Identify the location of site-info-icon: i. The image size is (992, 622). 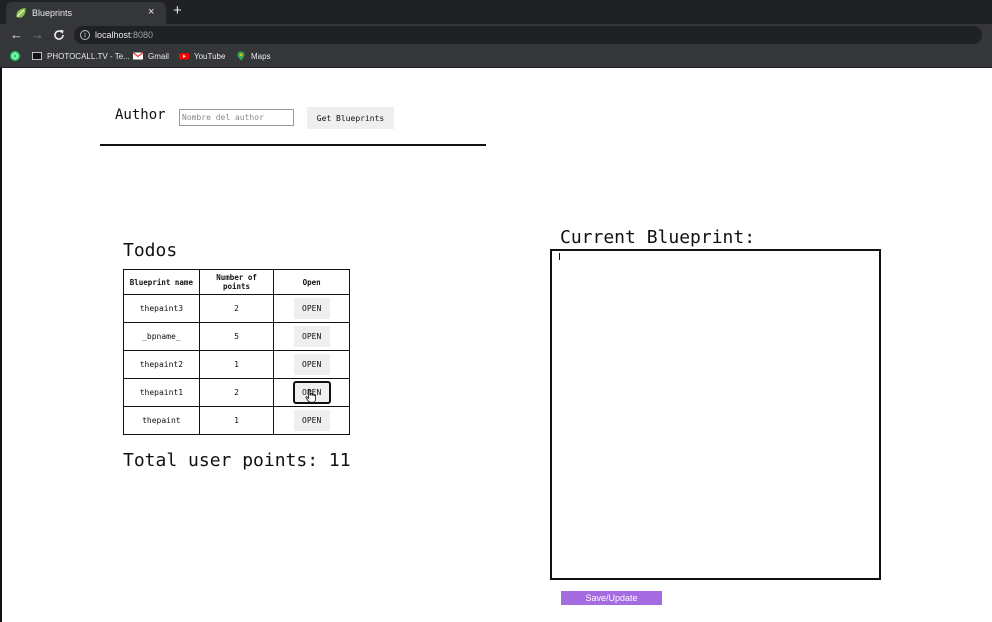
(85, 35).